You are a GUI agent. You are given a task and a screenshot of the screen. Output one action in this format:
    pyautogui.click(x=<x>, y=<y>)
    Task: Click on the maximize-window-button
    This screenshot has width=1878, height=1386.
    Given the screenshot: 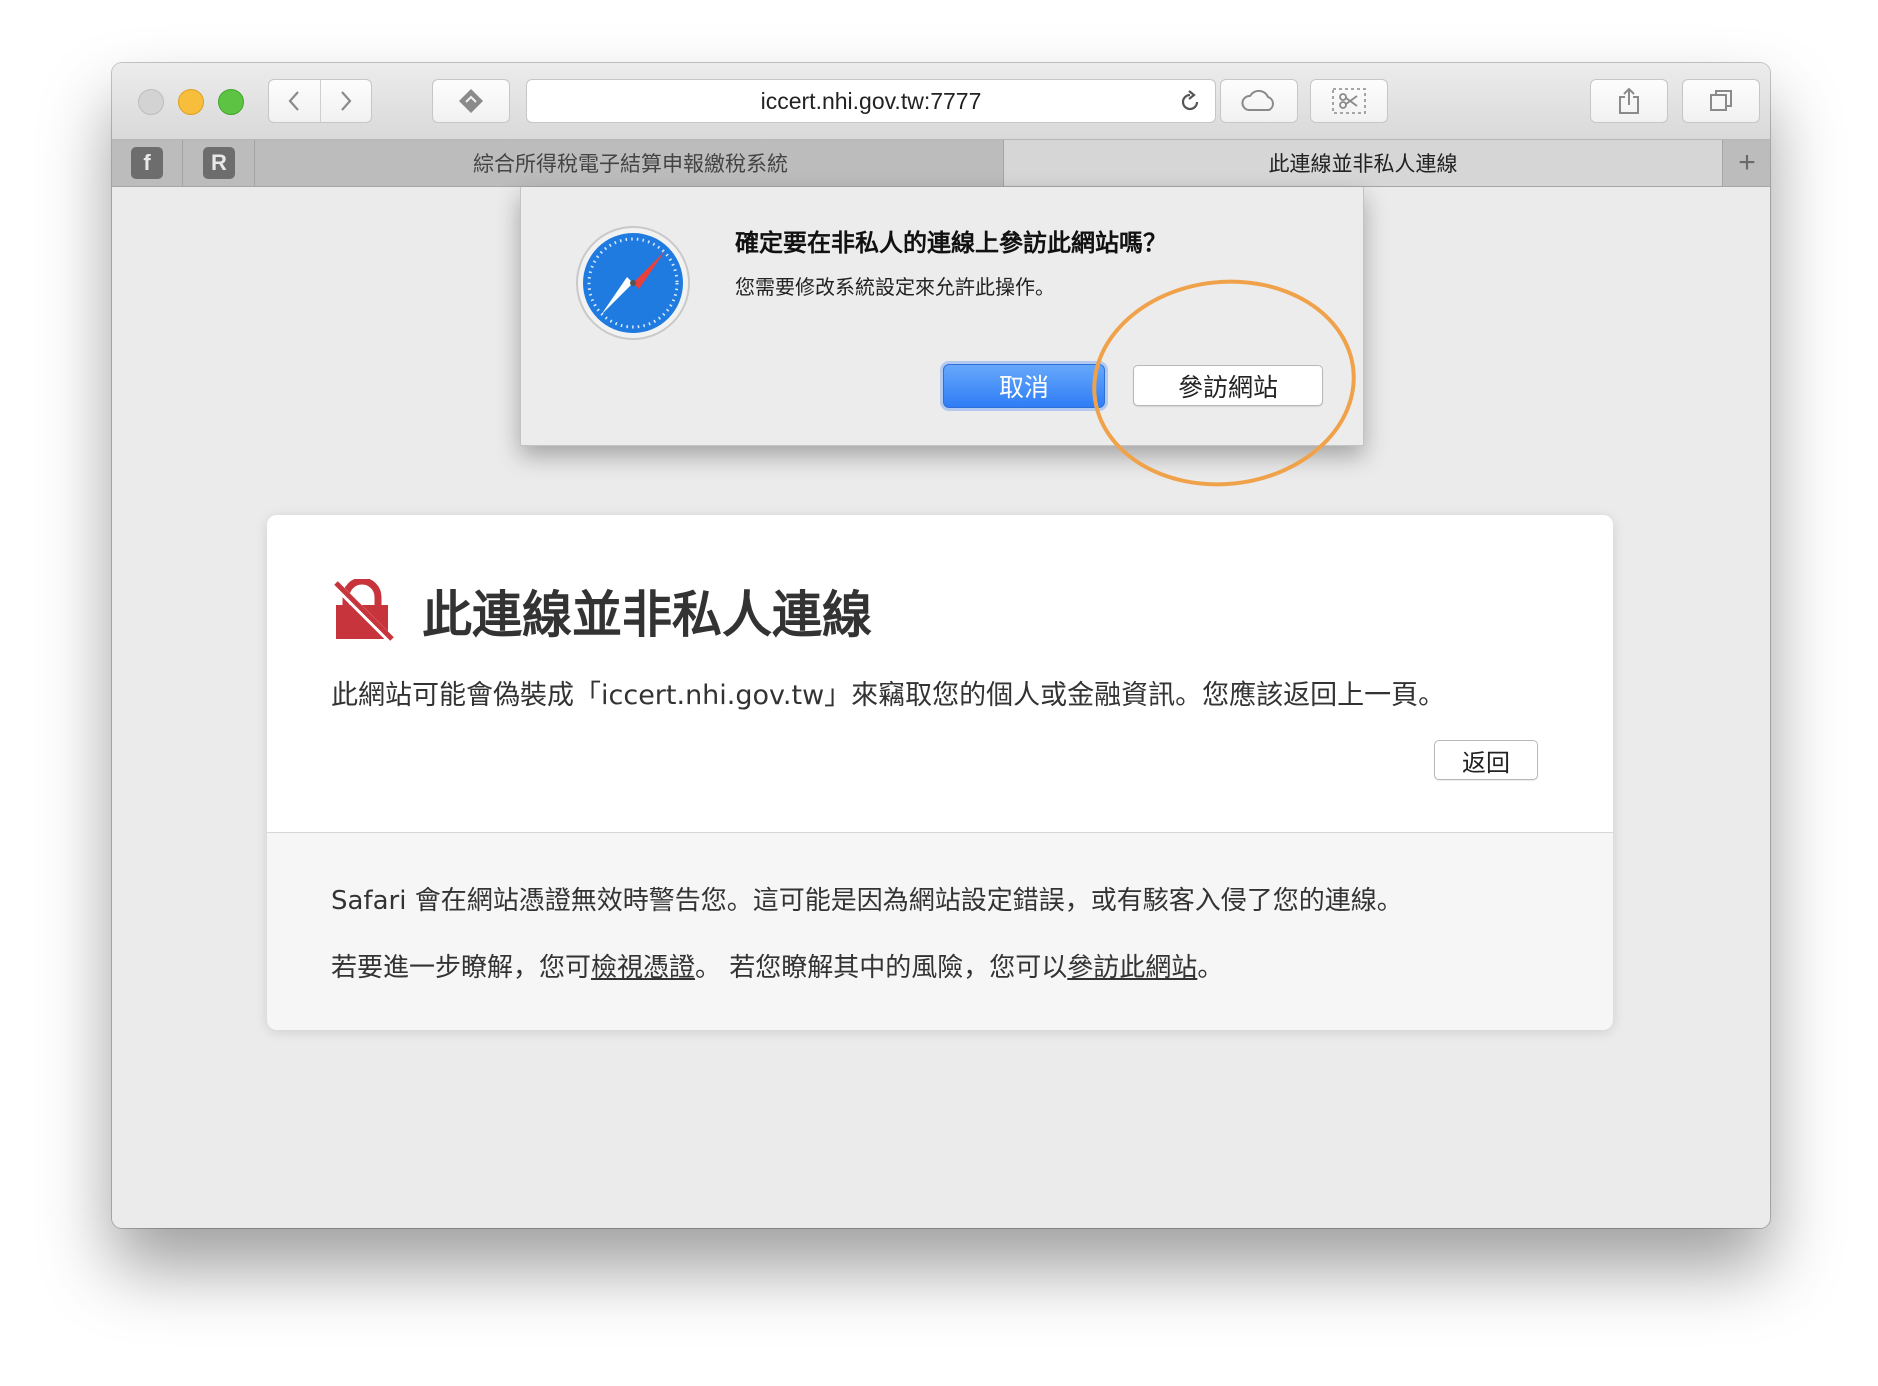 What is the action you would take?
    pyautogui.click(x=231, y=102)
    